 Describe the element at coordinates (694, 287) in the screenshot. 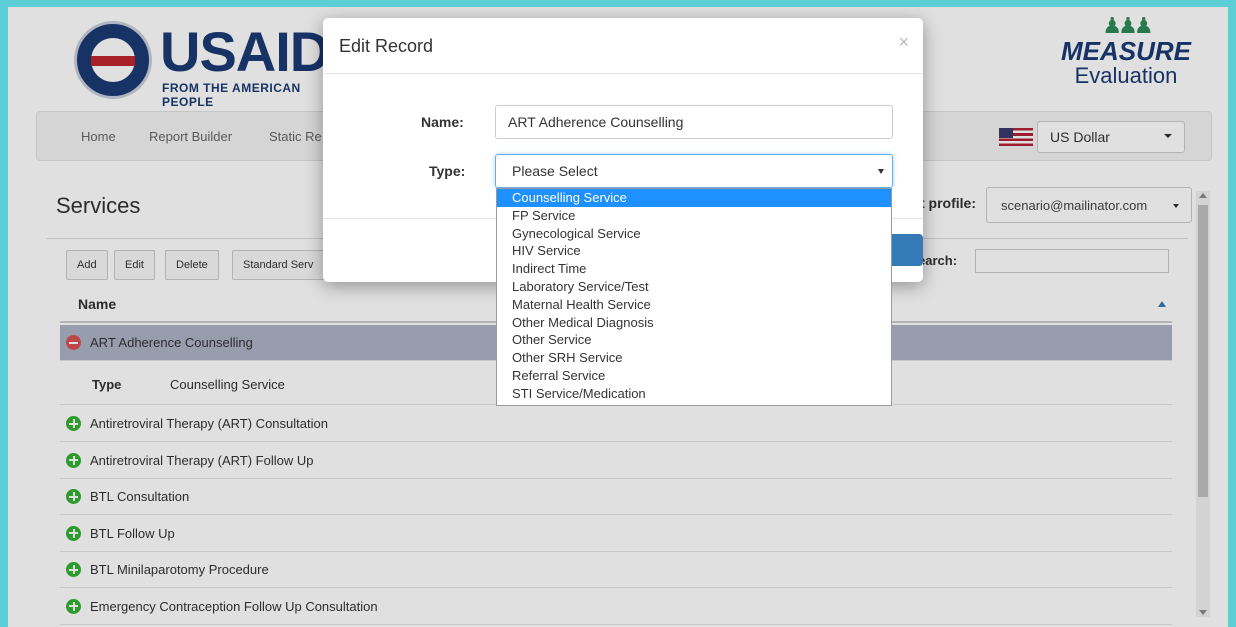

I see `option-laboratory-service-test: Laboratory Service/Test` at that location.